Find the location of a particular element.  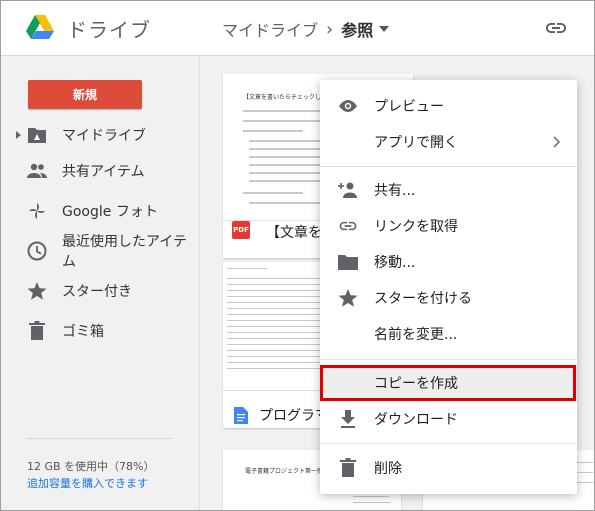

sidebar-item-my-drive: マイドライブ is located at coordinates (100, 135).